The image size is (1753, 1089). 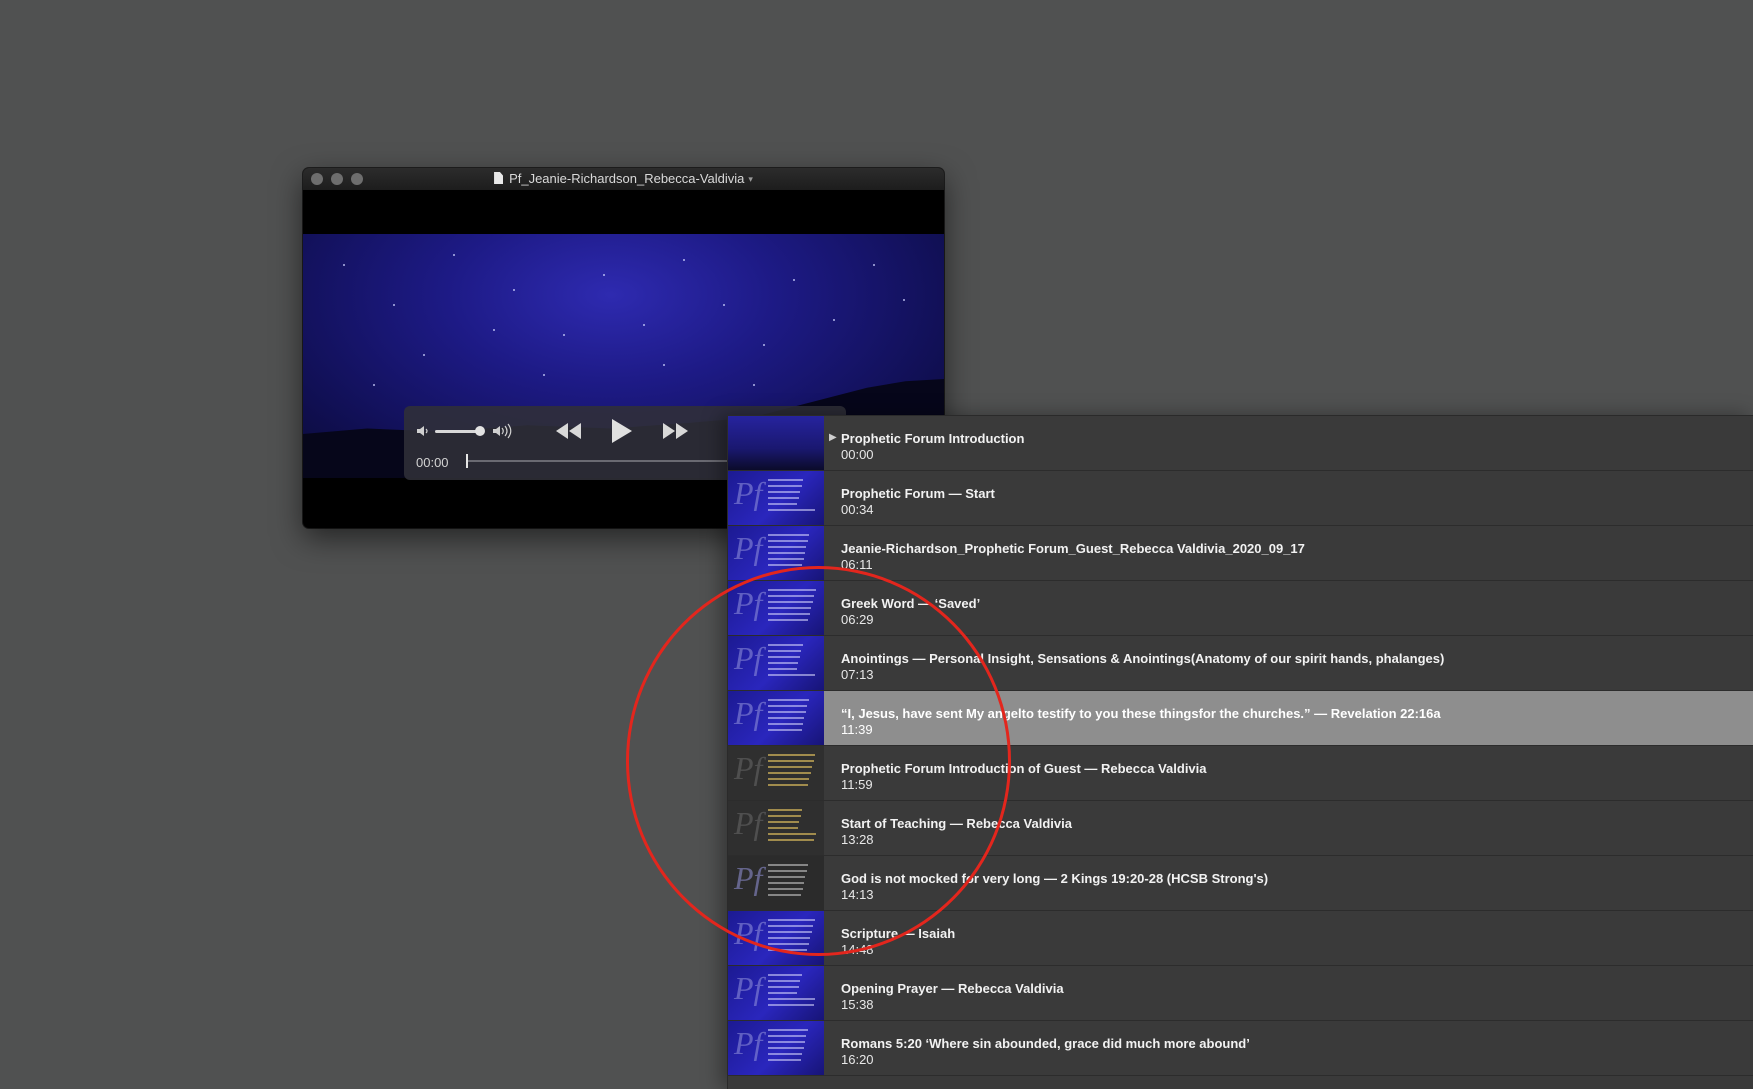 I want to click on chapter-time: 06:29, so click(x=857, y=619).